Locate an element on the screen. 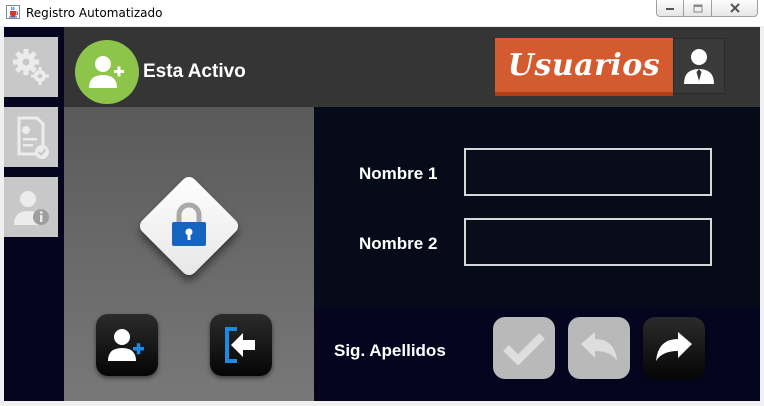  users-section-button is located at coordinates (699, 66).